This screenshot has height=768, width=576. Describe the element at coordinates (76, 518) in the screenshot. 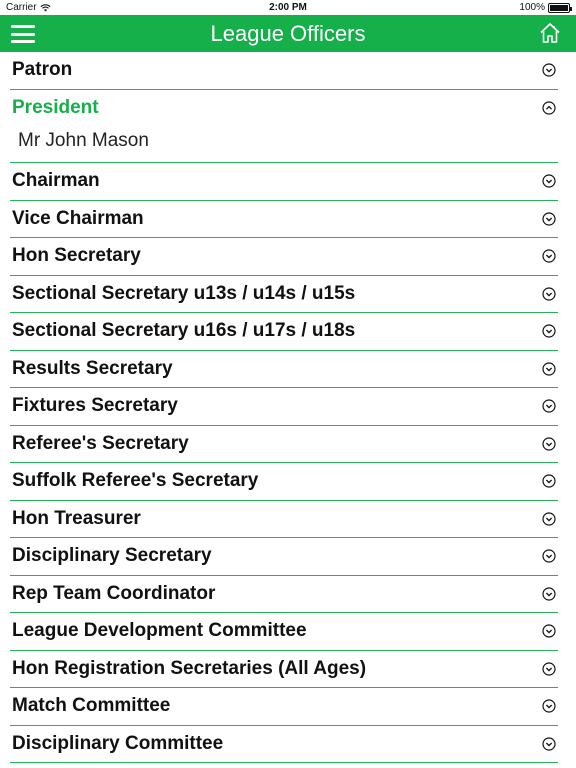

I see `section-title: Hon Treasurer` at that location.